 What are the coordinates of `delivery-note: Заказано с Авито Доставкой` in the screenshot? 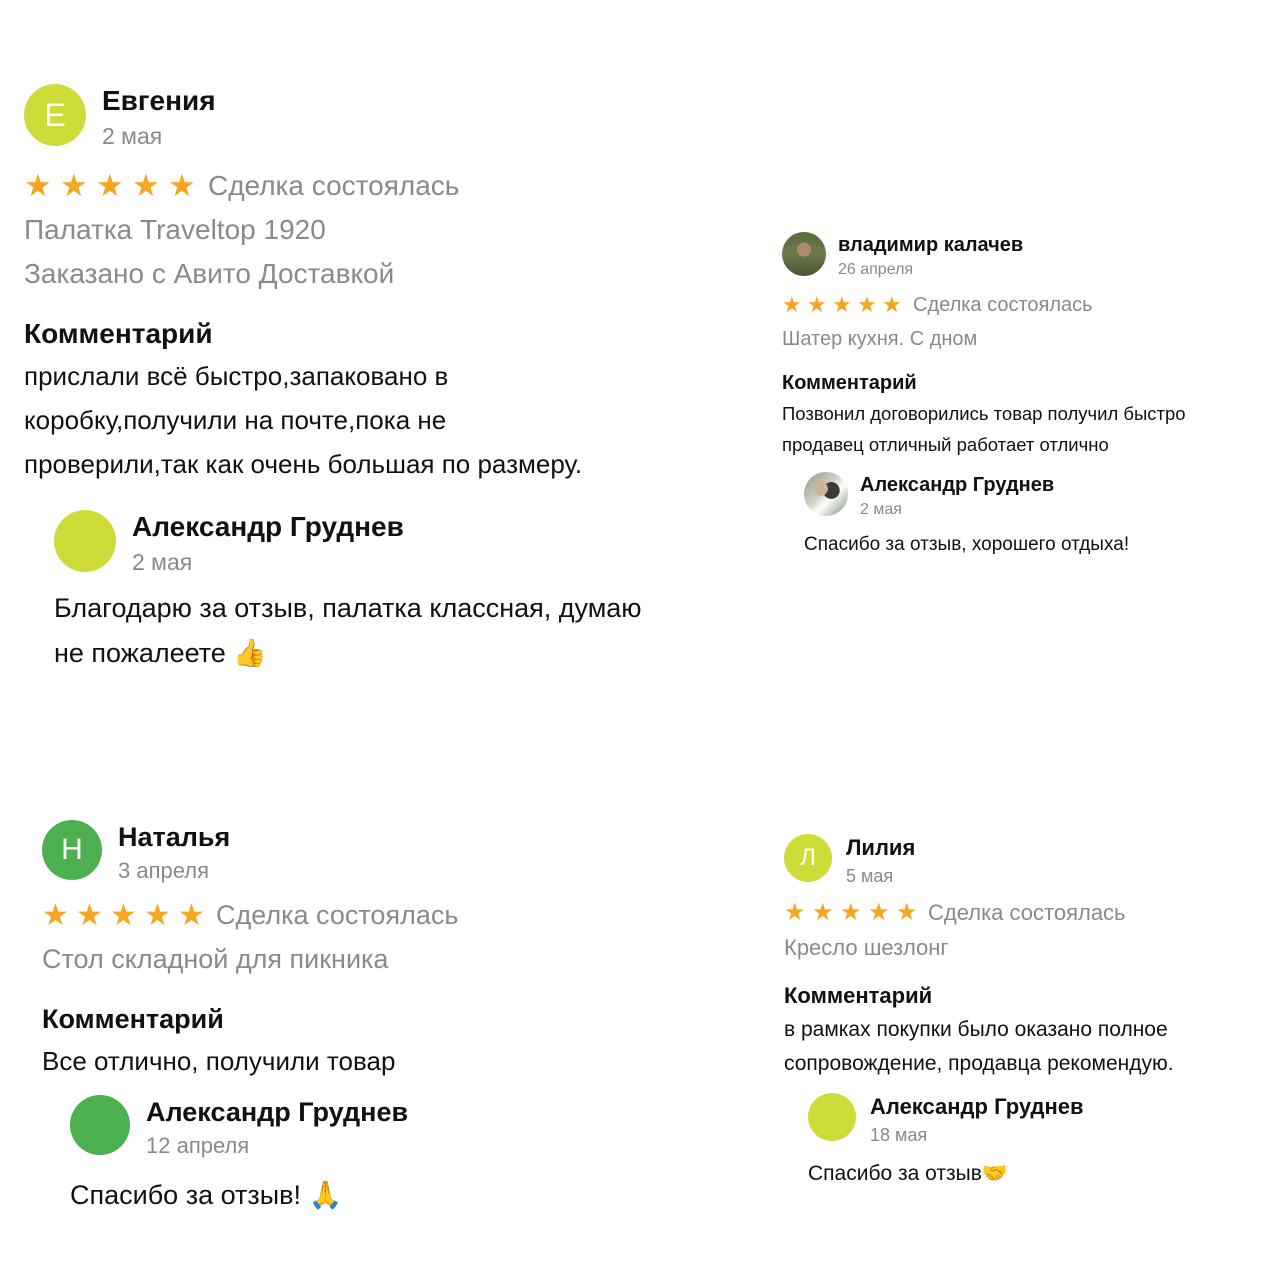 It's located at (209, 273).